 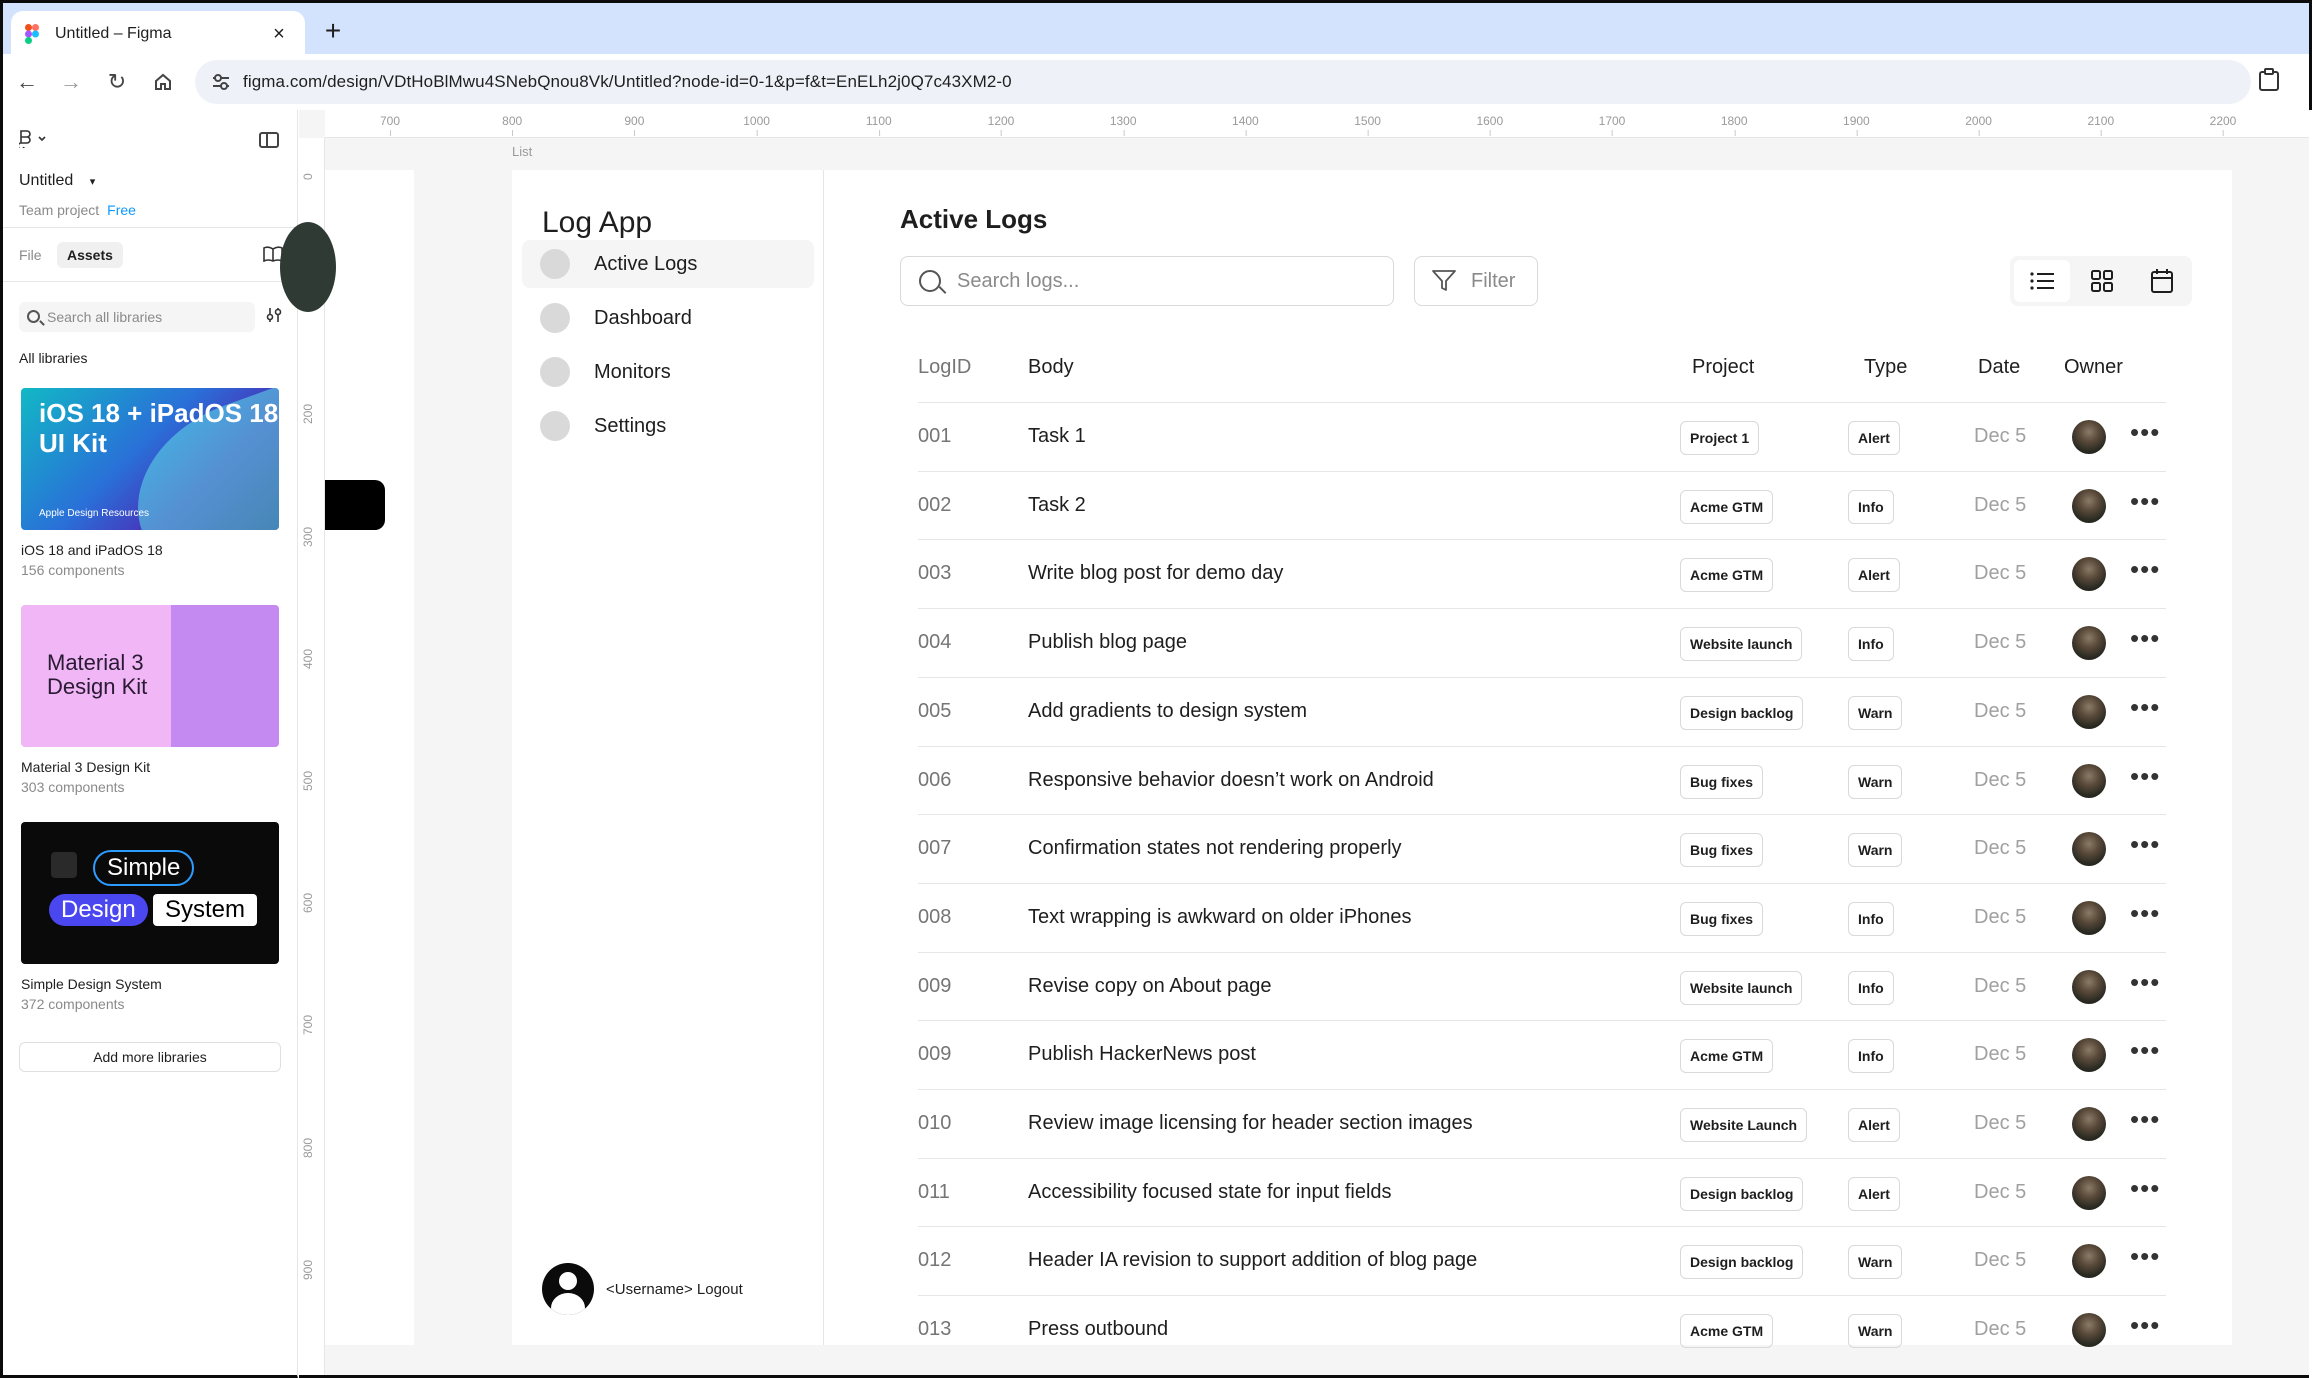 What do you see at coordinates (1885, 367) in the screenshot?
I see `column-header-type: Type` at bounding box center [1885, 367].